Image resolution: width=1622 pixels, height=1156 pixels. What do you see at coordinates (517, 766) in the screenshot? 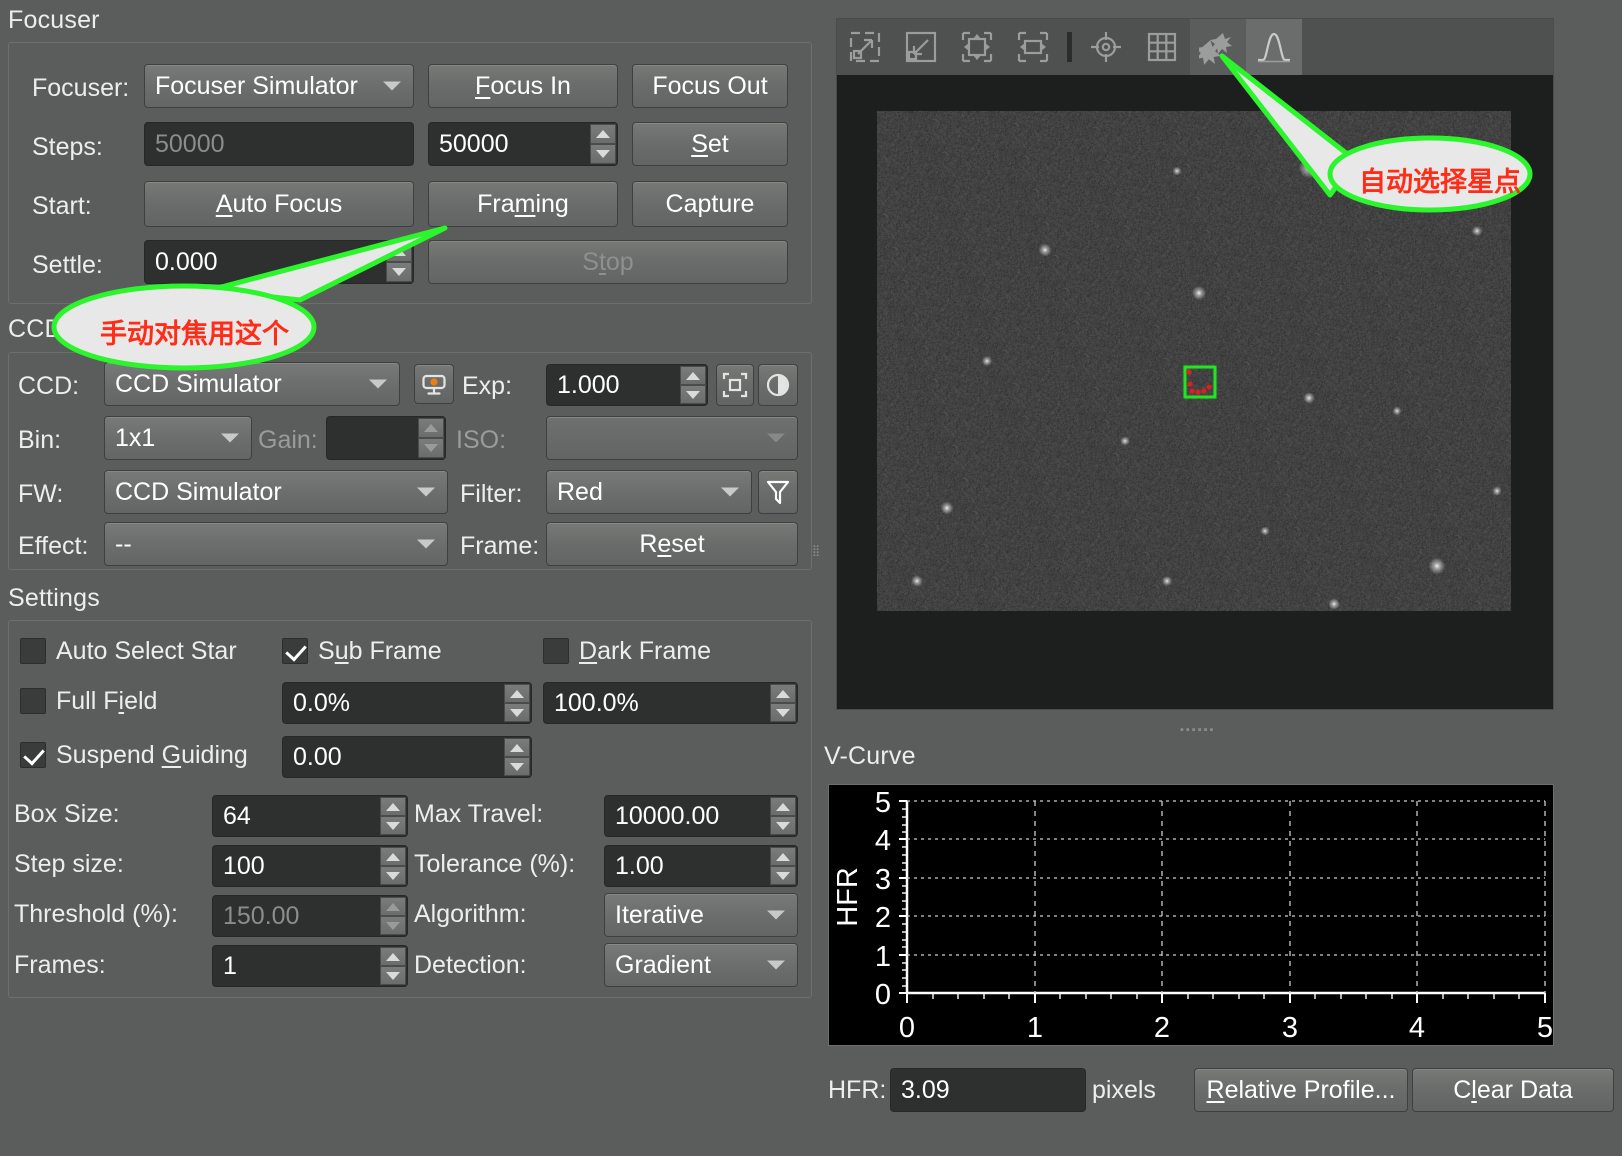
I see `suspend-guiding-down` at bounding box center [517, 766].